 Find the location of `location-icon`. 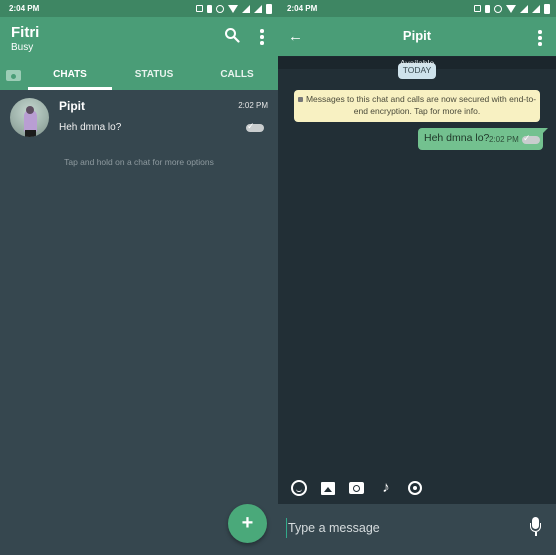

location-icon is located at coordinates (415, 488).